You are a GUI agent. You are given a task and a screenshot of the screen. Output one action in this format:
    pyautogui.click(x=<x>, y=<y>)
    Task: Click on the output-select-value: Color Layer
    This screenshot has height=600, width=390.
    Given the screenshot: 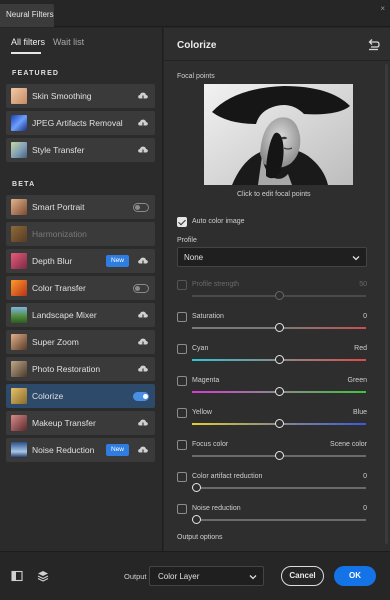 What is the action you would take?
    pyautogui.click(x=179, y=576)
    